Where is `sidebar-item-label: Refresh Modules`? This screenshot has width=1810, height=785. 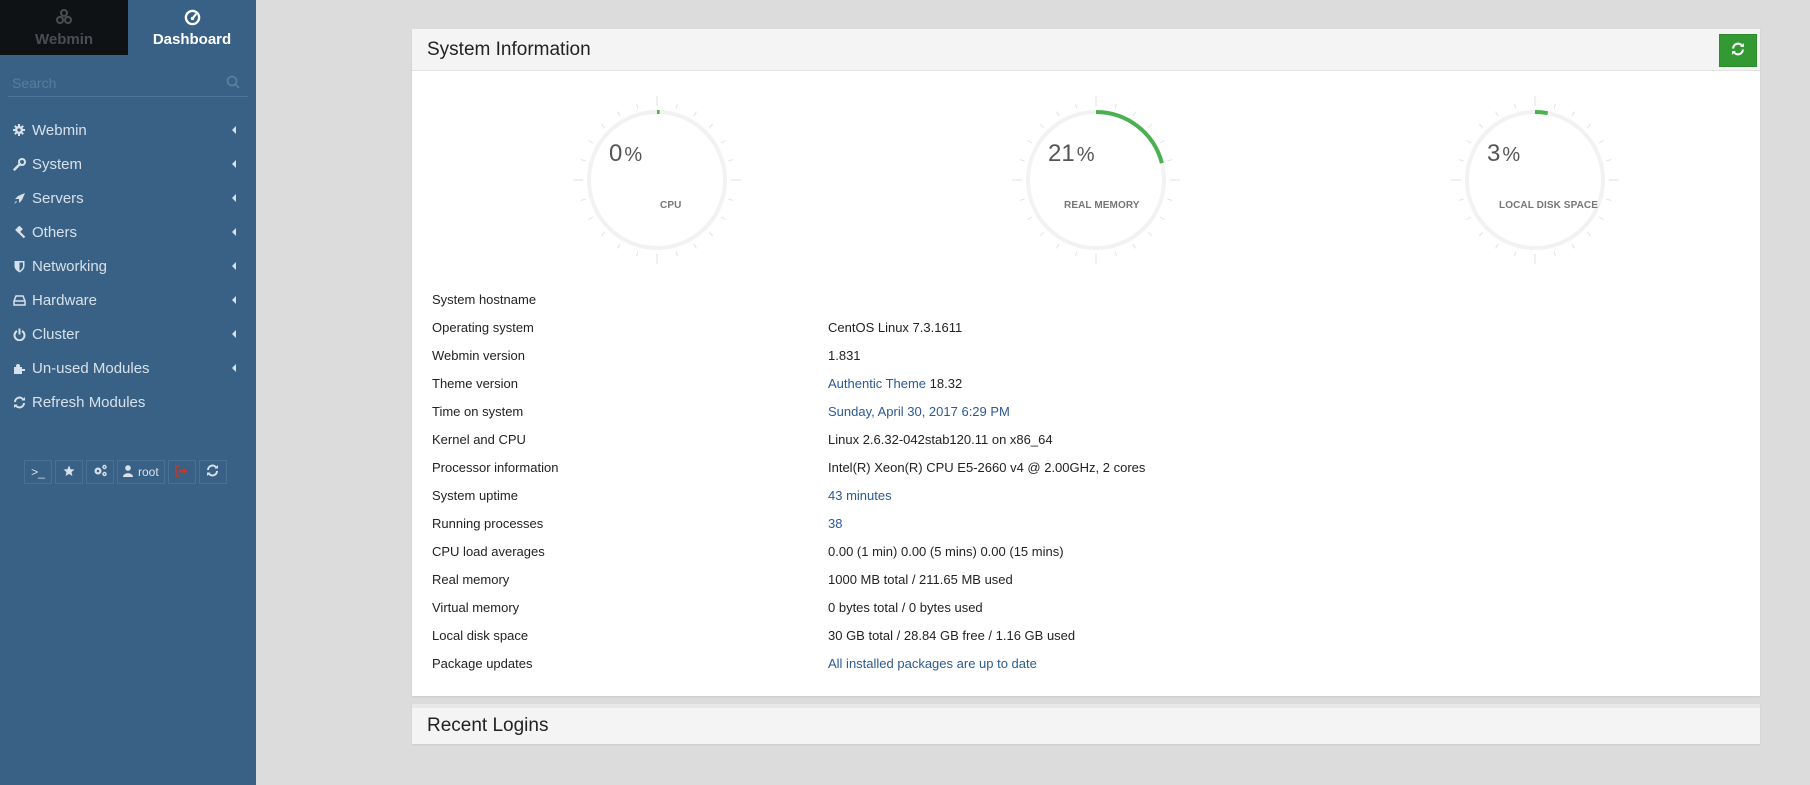
sidebar-item-label: Refresh Modules is located at coordinates (89, 402).